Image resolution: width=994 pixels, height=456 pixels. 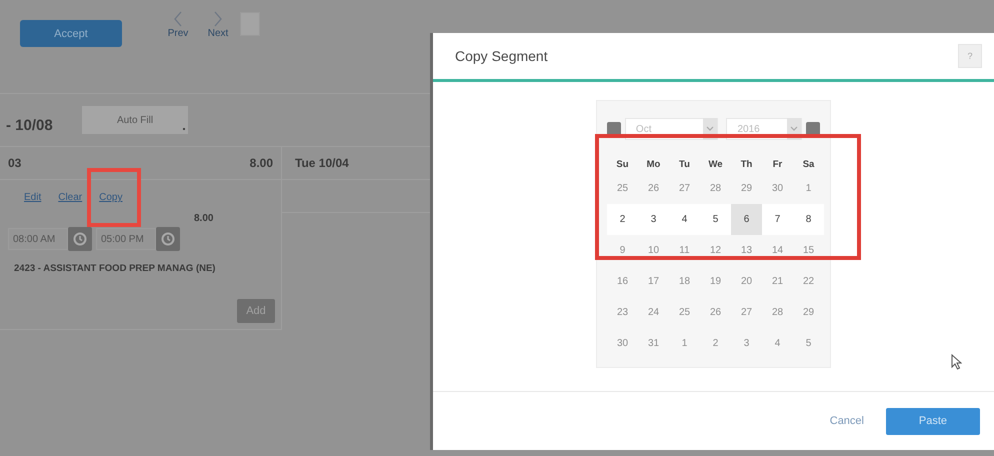 What do you see at coordinates (684, 250) in the screenshot?
I see `calendar-day: 11` at bounding box center [684, 250].